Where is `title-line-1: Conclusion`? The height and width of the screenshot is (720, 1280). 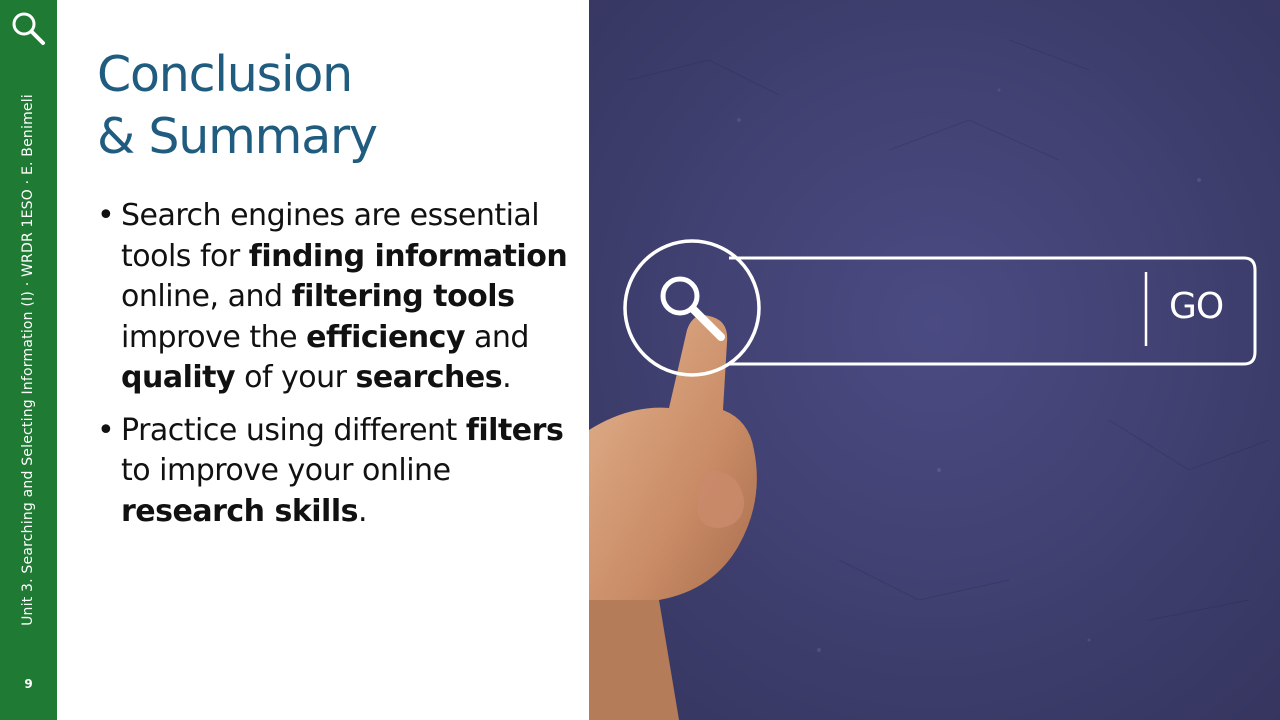
title-line-1: Conclusion is located at coordinates (225, 74).